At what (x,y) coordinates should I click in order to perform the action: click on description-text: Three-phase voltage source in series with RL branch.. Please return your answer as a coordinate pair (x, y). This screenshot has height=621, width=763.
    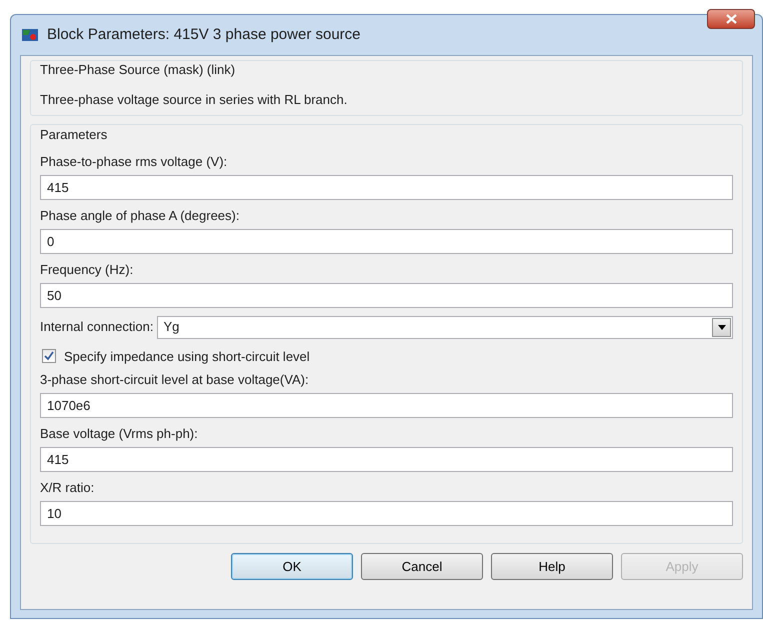
    Looking at the image, I should click on (194, 99).